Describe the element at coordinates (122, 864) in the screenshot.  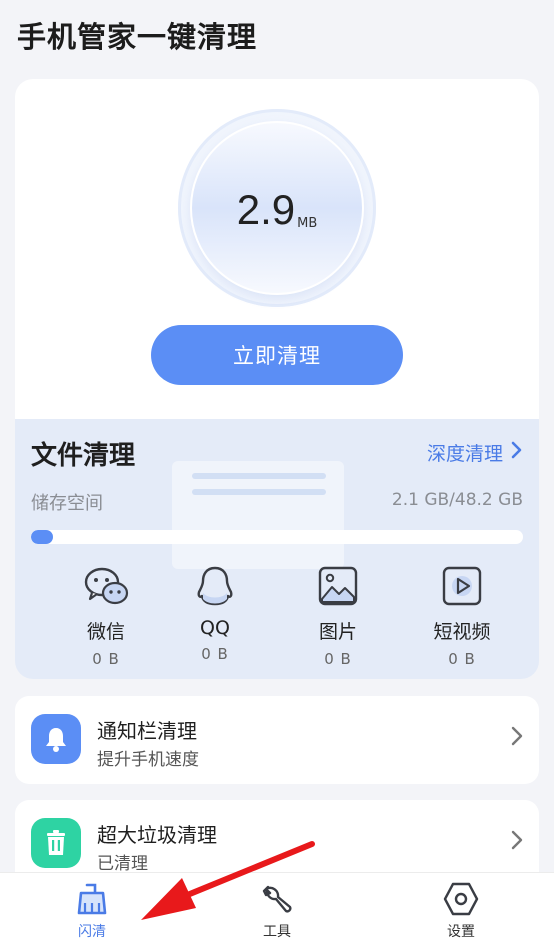
I see `list-subtitle: 已清理` at that location.